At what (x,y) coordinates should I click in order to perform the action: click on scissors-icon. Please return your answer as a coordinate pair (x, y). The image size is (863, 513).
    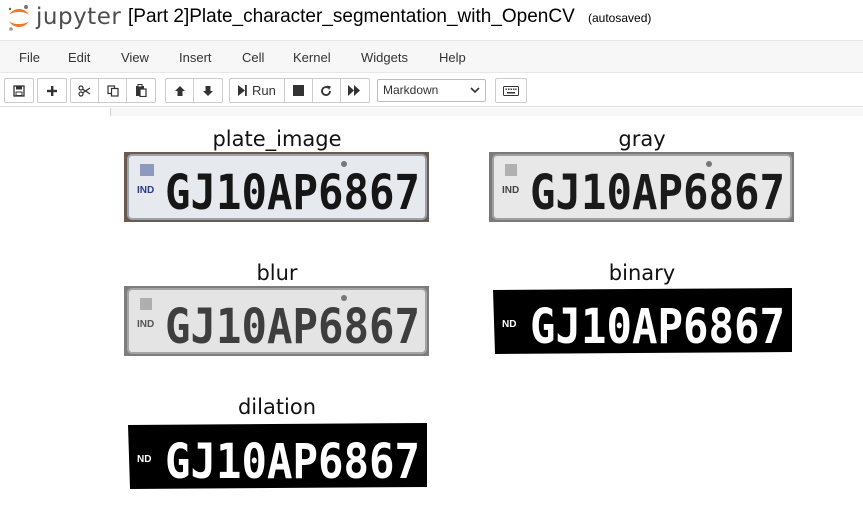
    Looking at the image, I should click on (84, 90).